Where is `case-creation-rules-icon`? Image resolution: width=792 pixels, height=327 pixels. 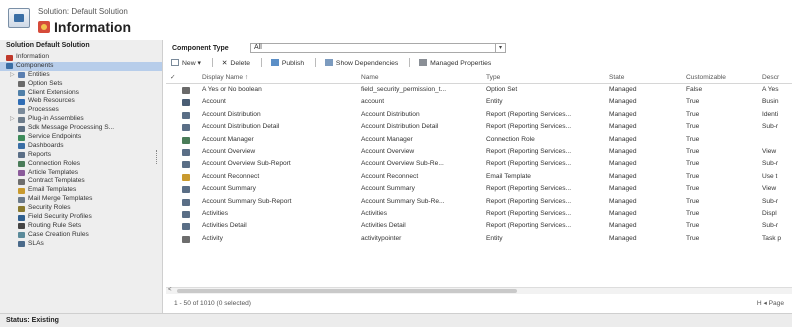
case-creation-rules-icon is located at coordinates (21, 235).